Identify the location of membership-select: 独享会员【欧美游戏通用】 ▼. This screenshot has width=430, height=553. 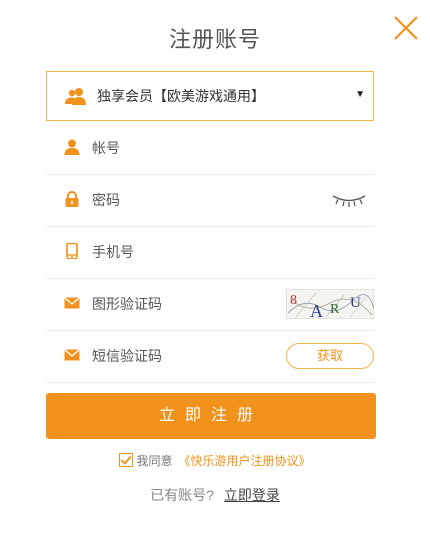
(210, 96).